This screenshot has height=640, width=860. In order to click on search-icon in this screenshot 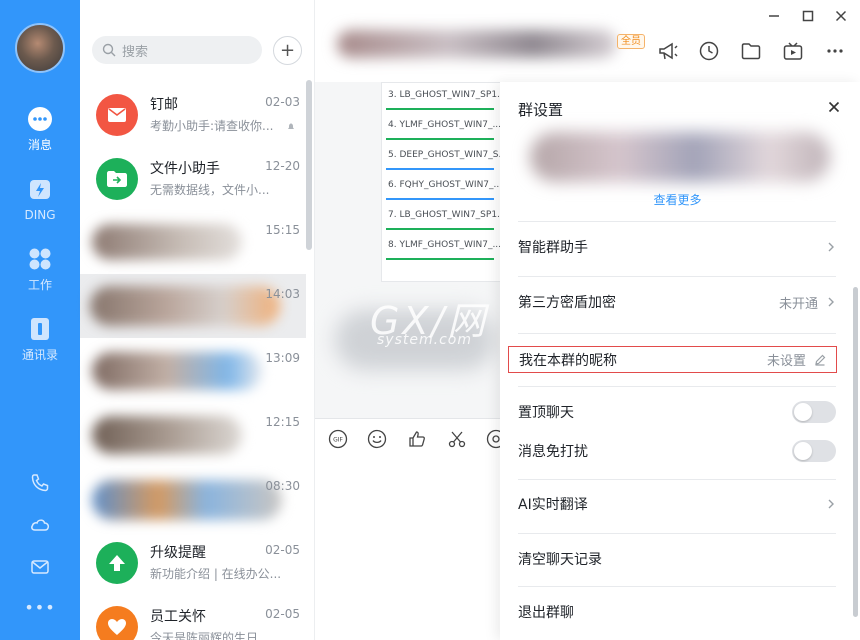, I will do `click(109, 50)`.